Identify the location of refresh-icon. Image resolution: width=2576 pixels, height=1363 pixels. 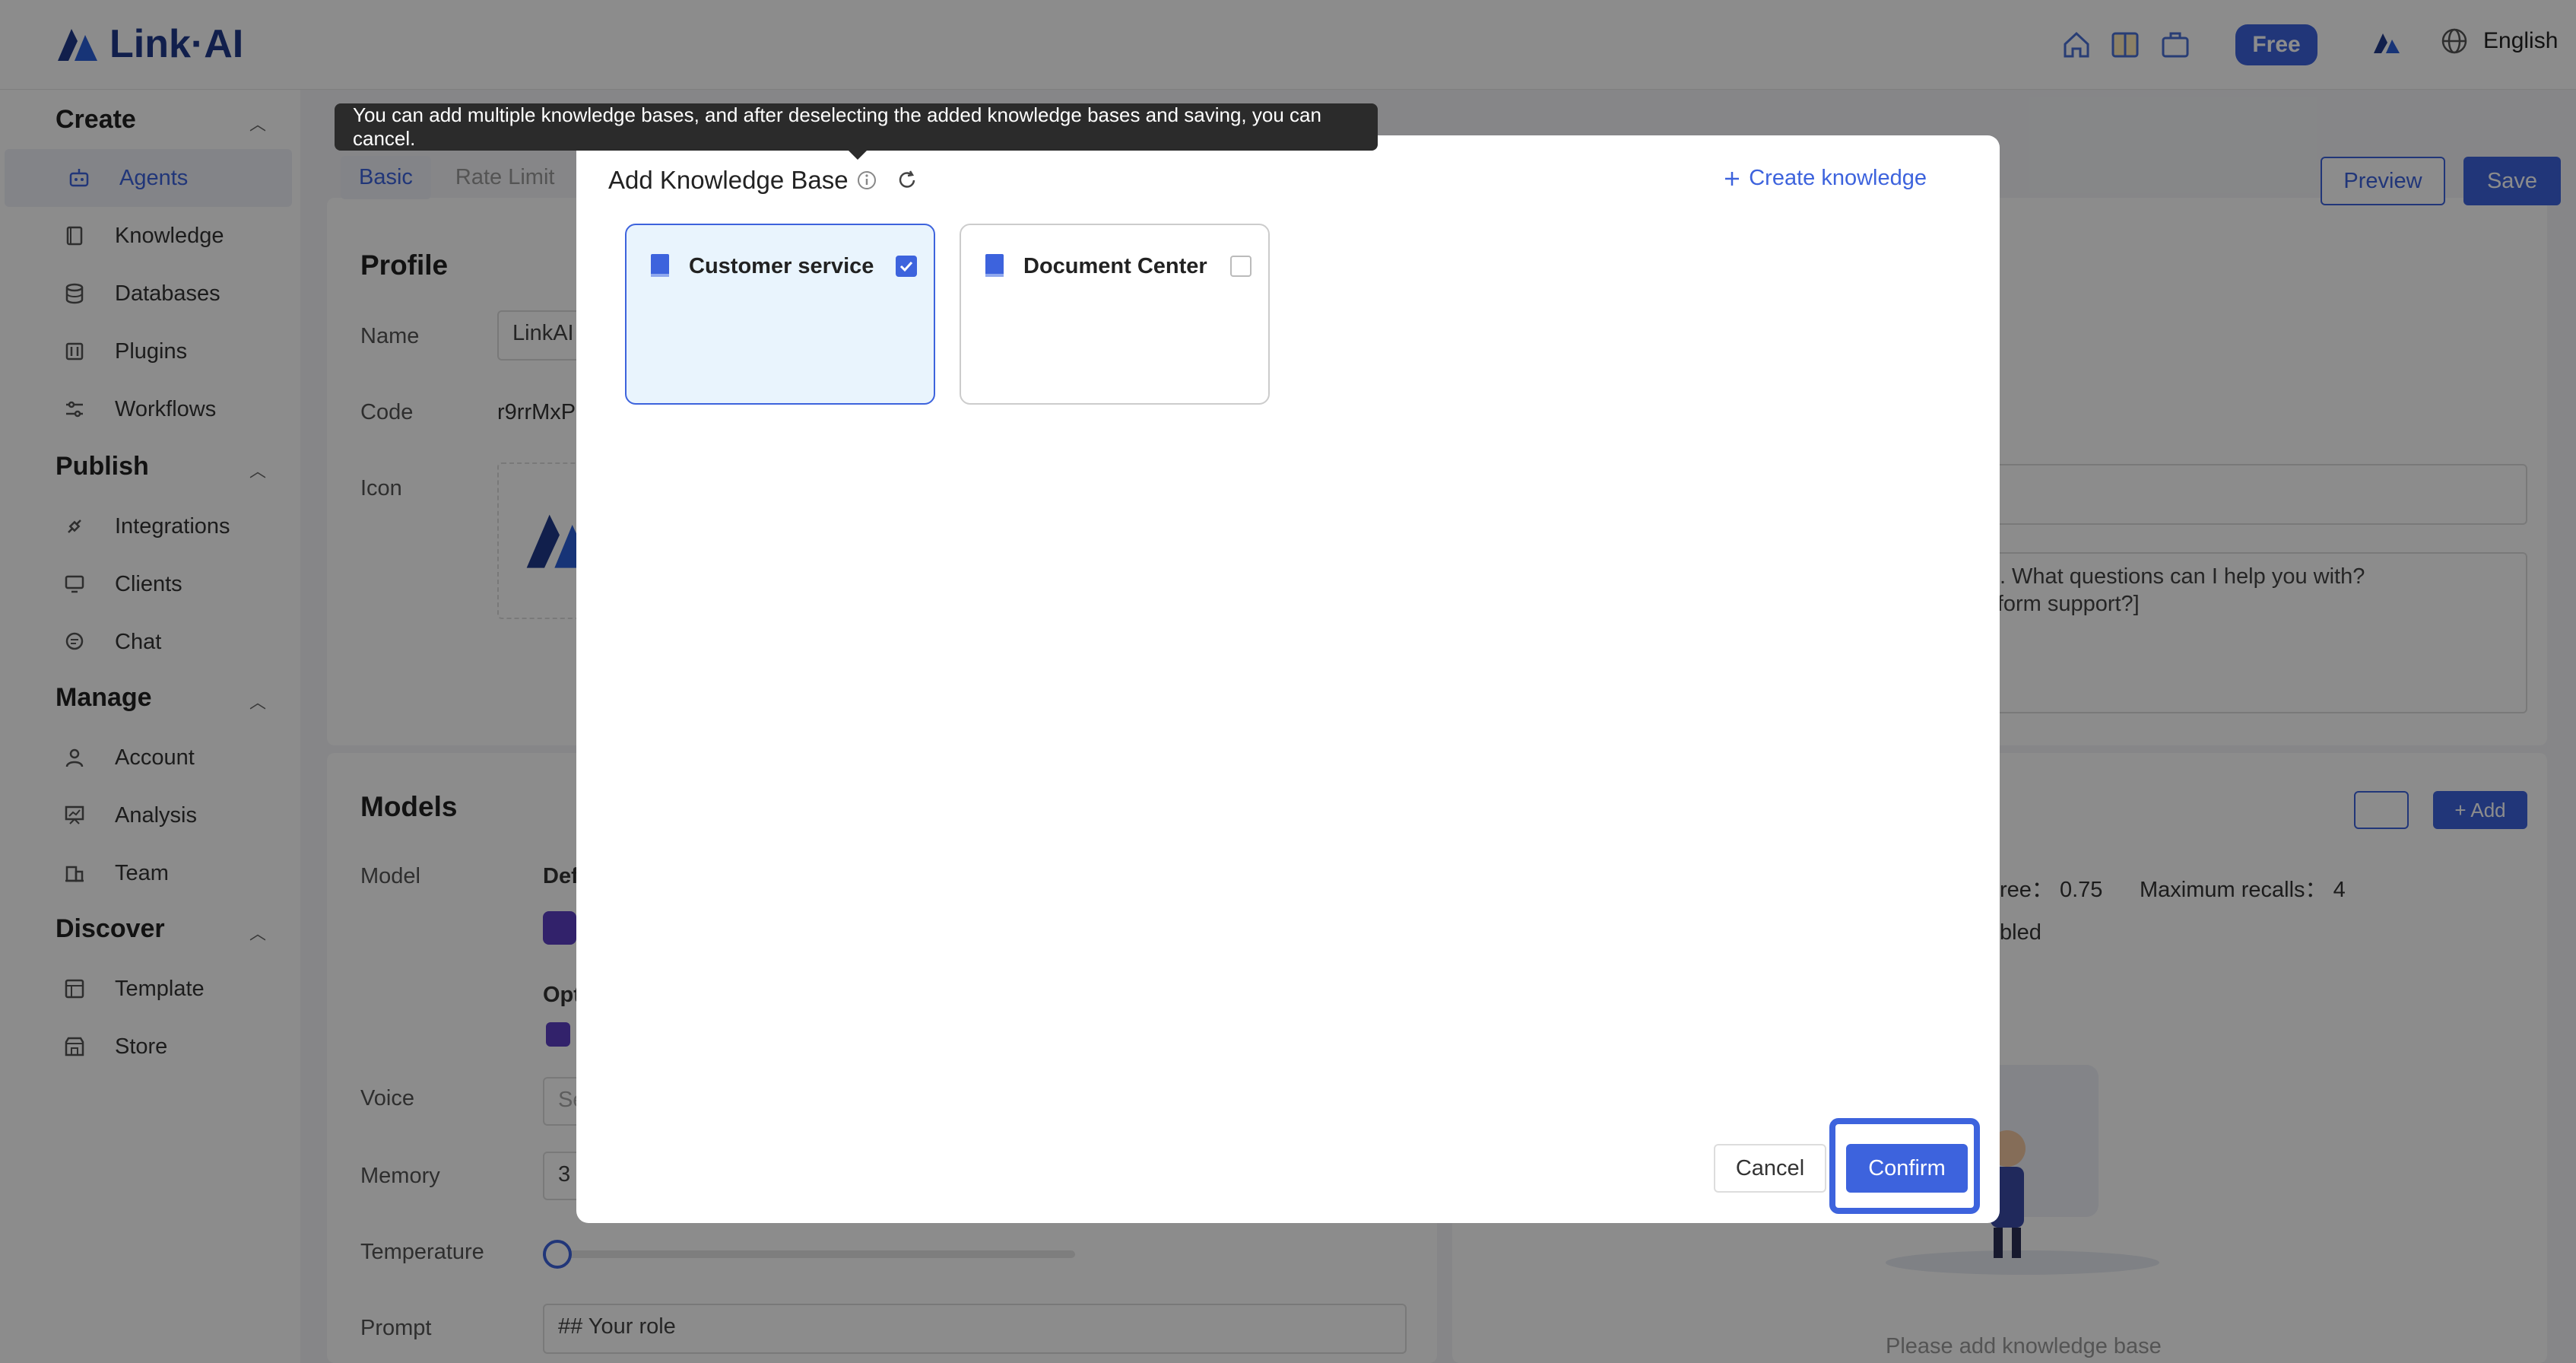
(907, 180).